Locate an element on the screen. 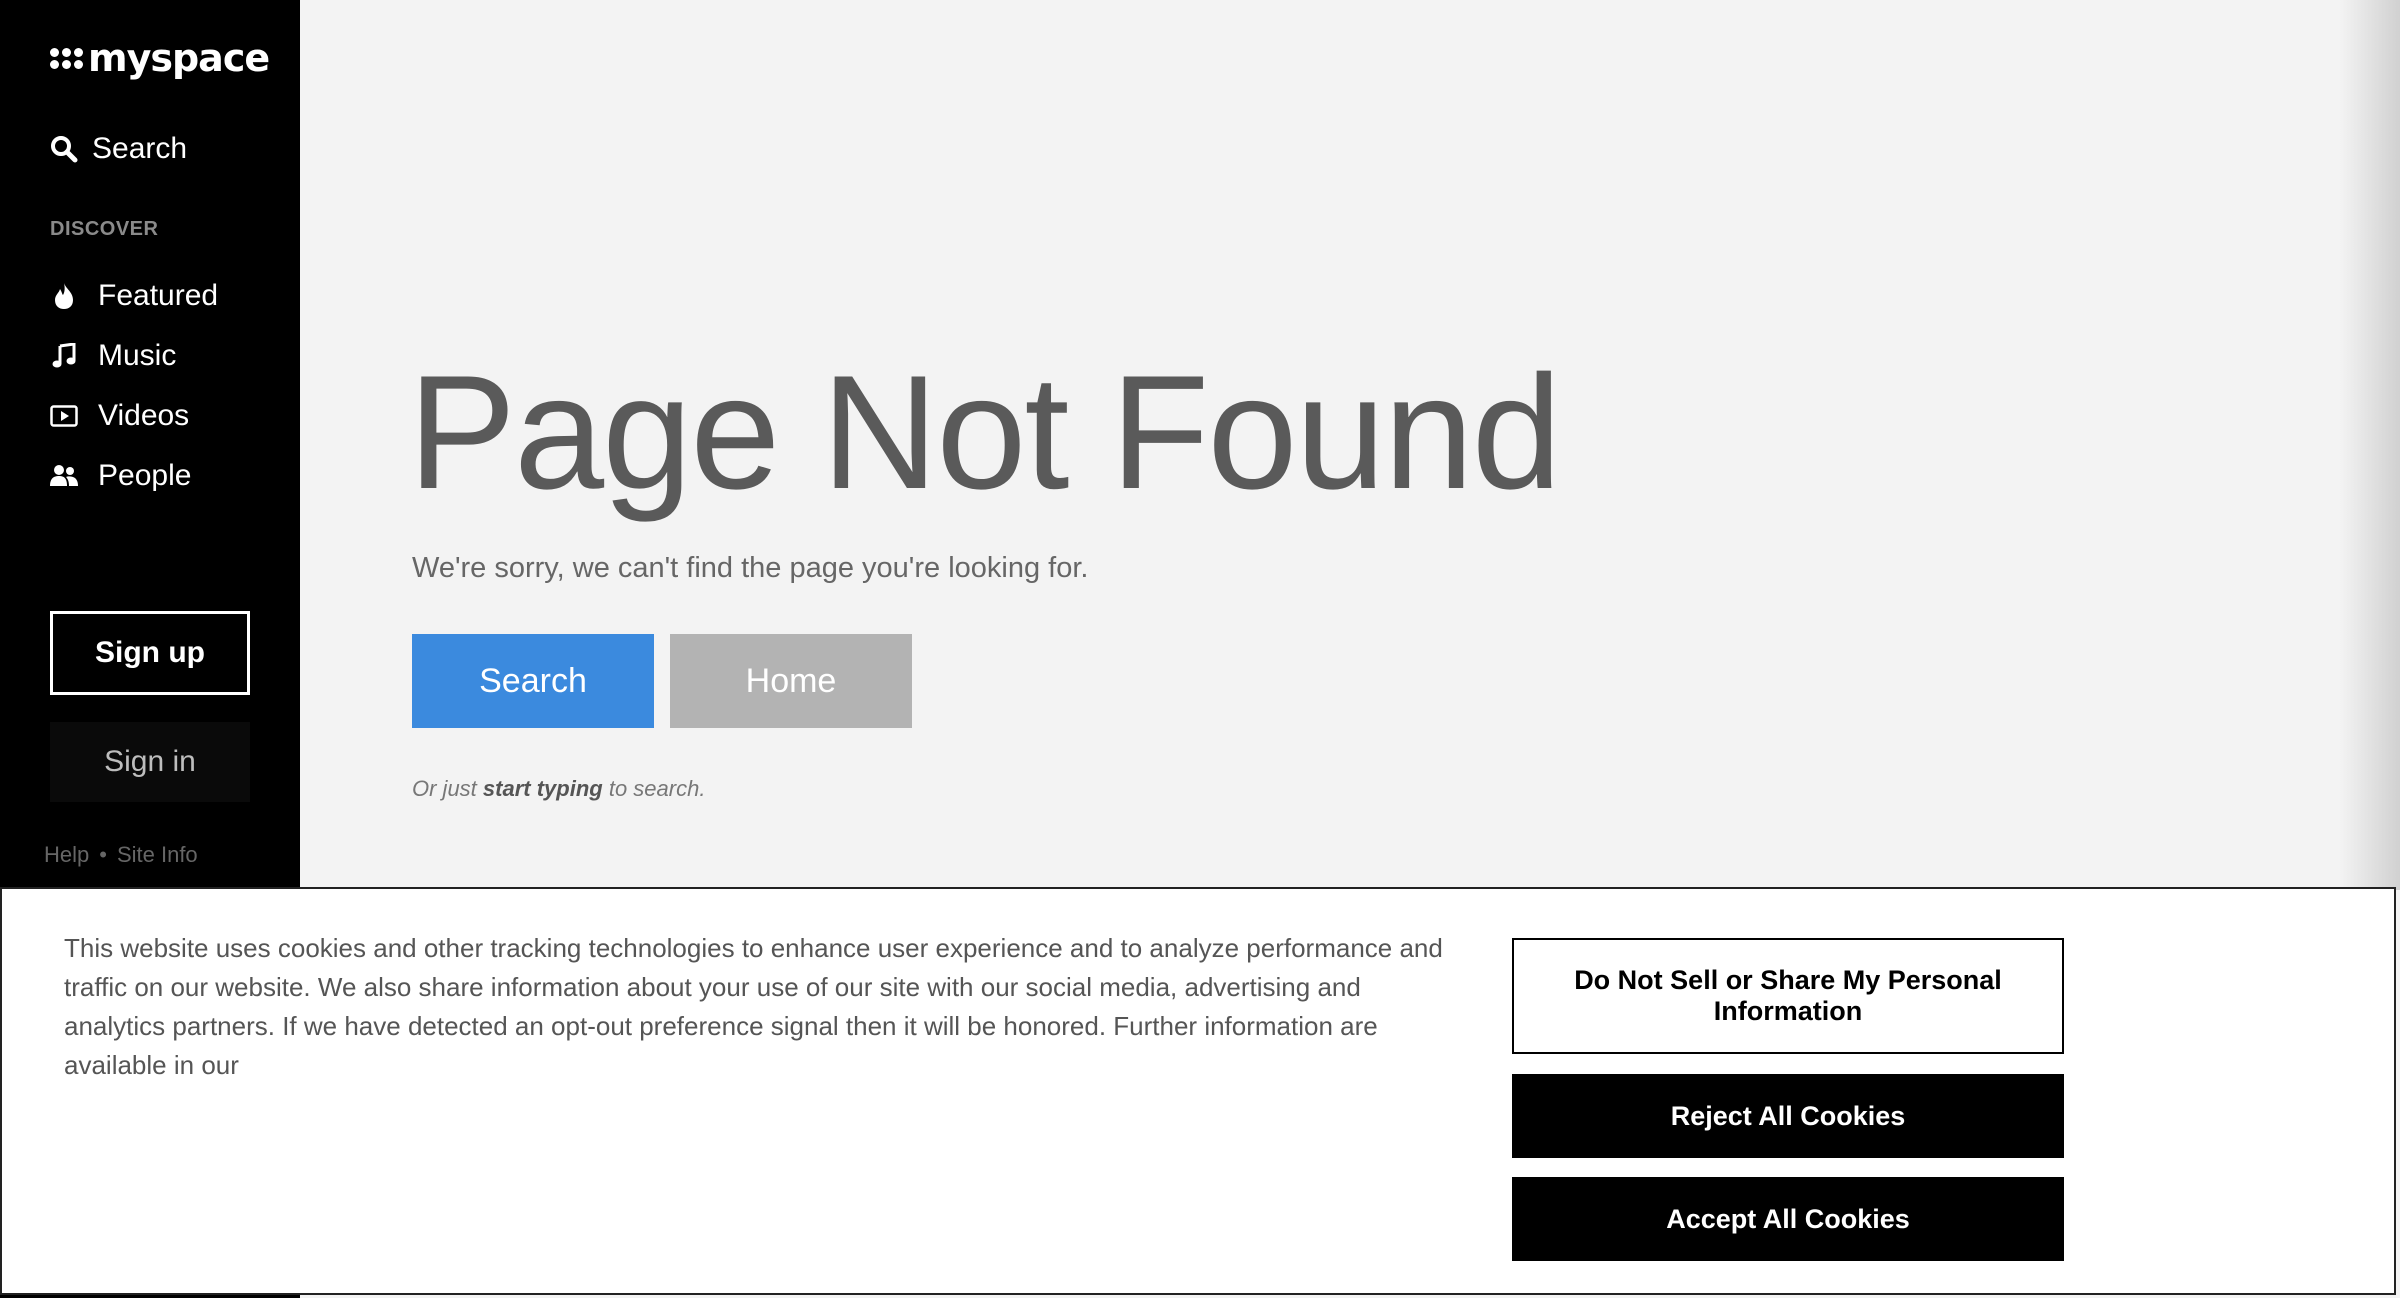 This screenshot has width=2400, height=1298. hint-suffix: to search. is located at coordinates (657, 788).